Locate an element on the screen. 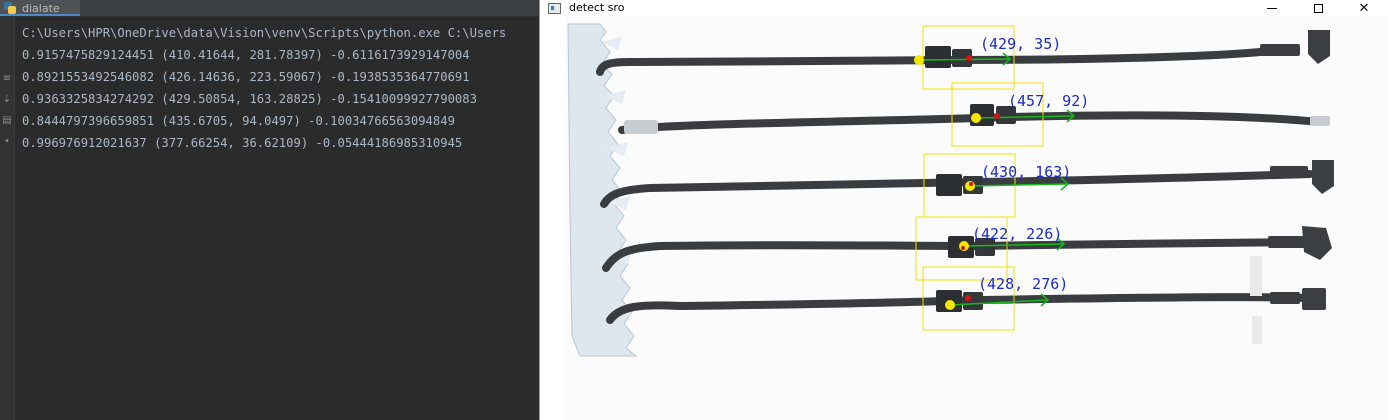  python-icon is located at coordinates (10, 8).